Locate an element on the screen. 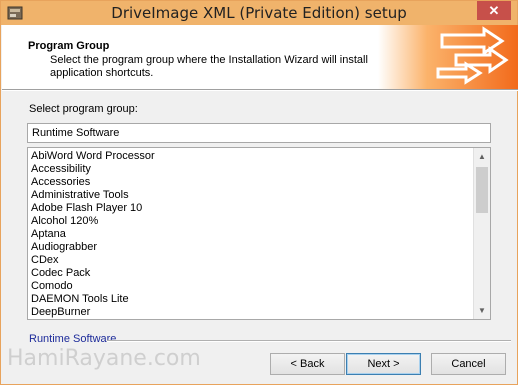 The image size is (518, 385). list-item: Aptana is located at coordinates (250, 234).